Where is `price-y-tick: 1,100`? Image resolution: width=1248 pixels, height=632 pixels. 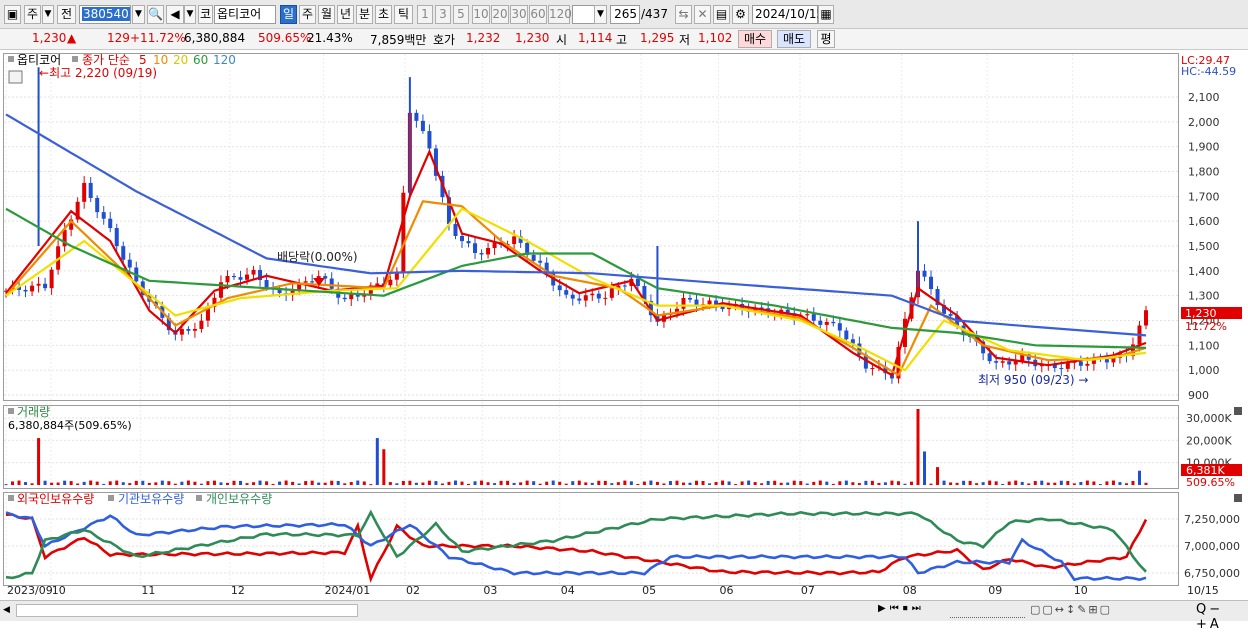 price-y-tick: 1,100 is located at coordinates (1204, 345).